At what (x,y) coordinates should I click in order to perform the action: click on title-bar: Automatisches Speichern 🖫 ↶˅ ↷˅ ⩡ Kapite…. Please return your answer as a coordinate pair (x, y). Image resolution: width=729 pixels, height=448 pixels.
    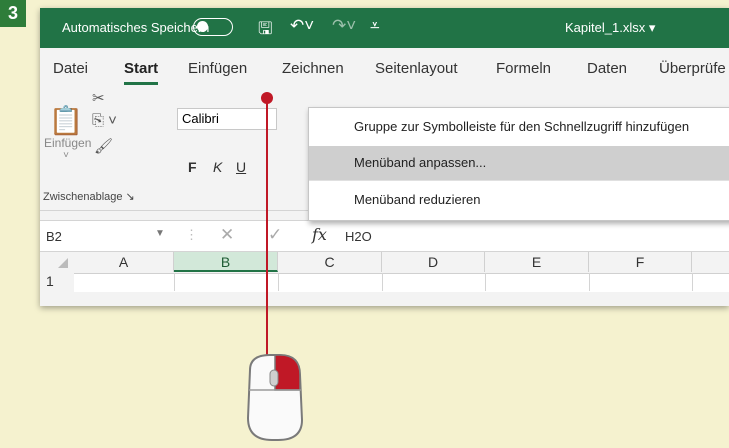
    Looking at the image, I should click on (384, 28).